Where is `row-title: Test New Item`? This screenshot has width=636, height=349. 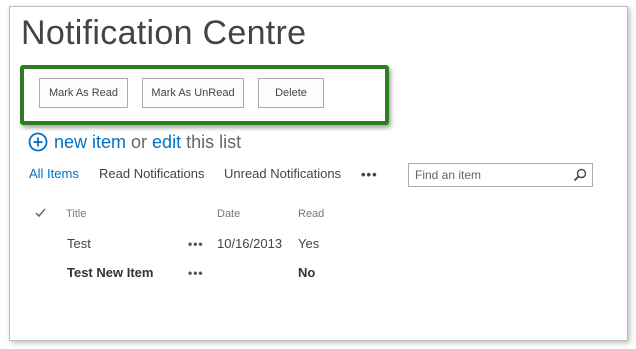 row-title: Test New Item is located at coordinates (110, 272).